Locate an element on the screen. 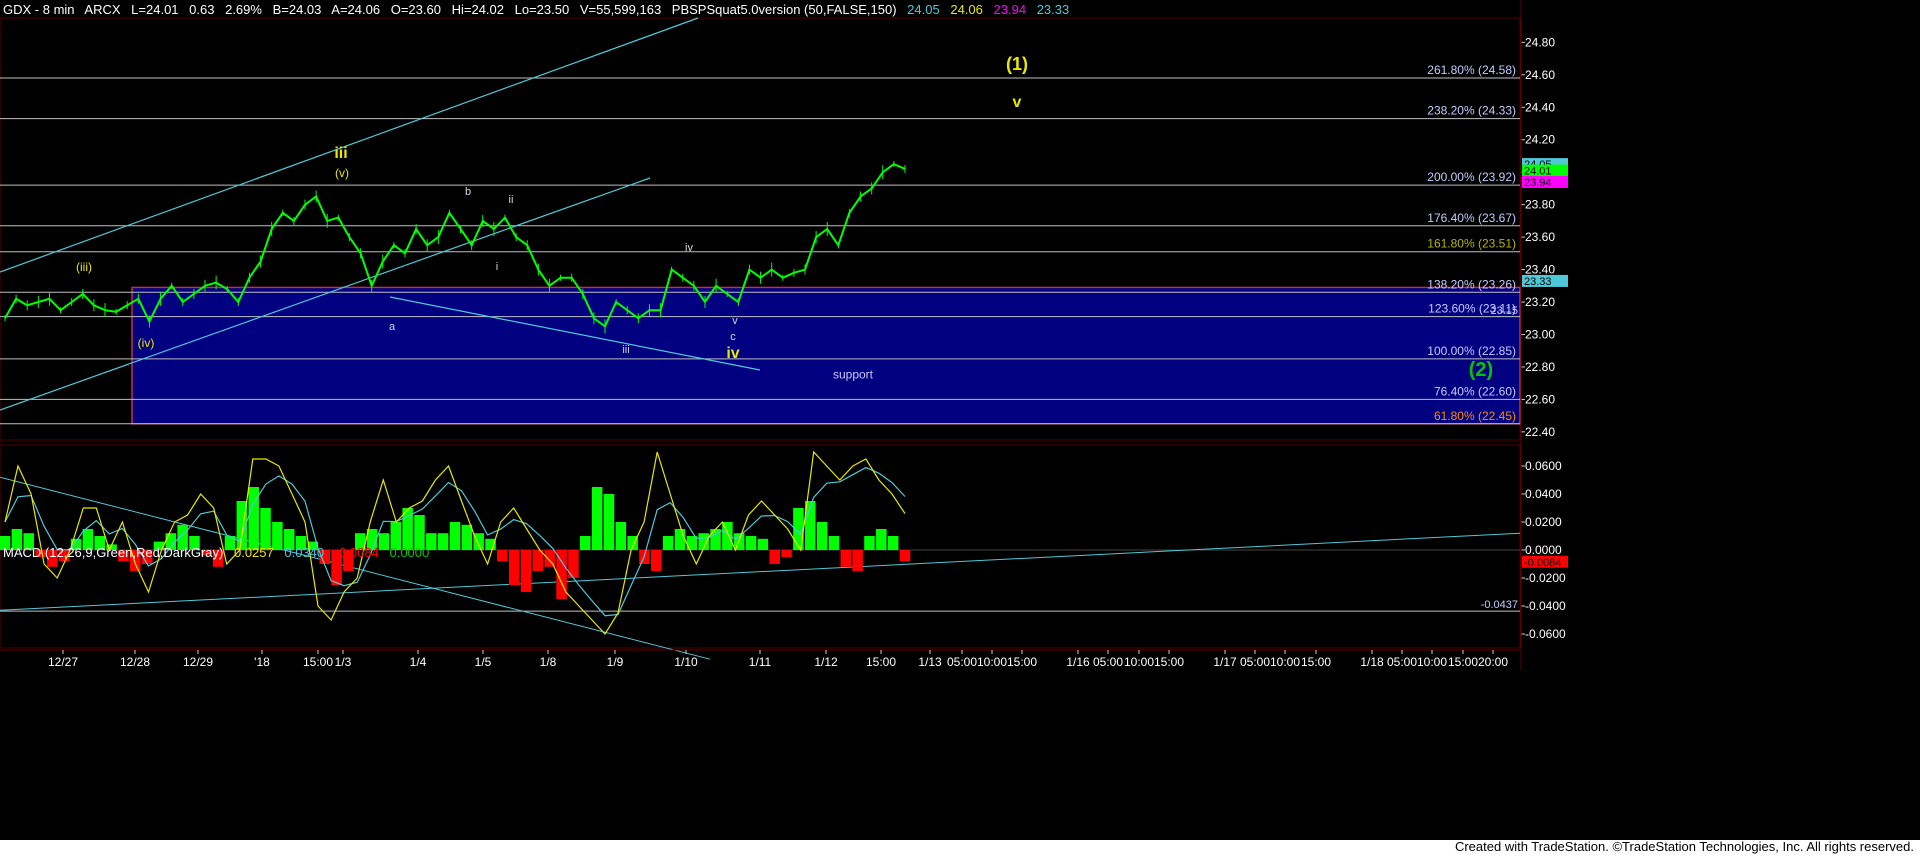 The width and height of the screenshot is (1920, 858). low: Lo=23.50 is located at coordinates (542, 9).